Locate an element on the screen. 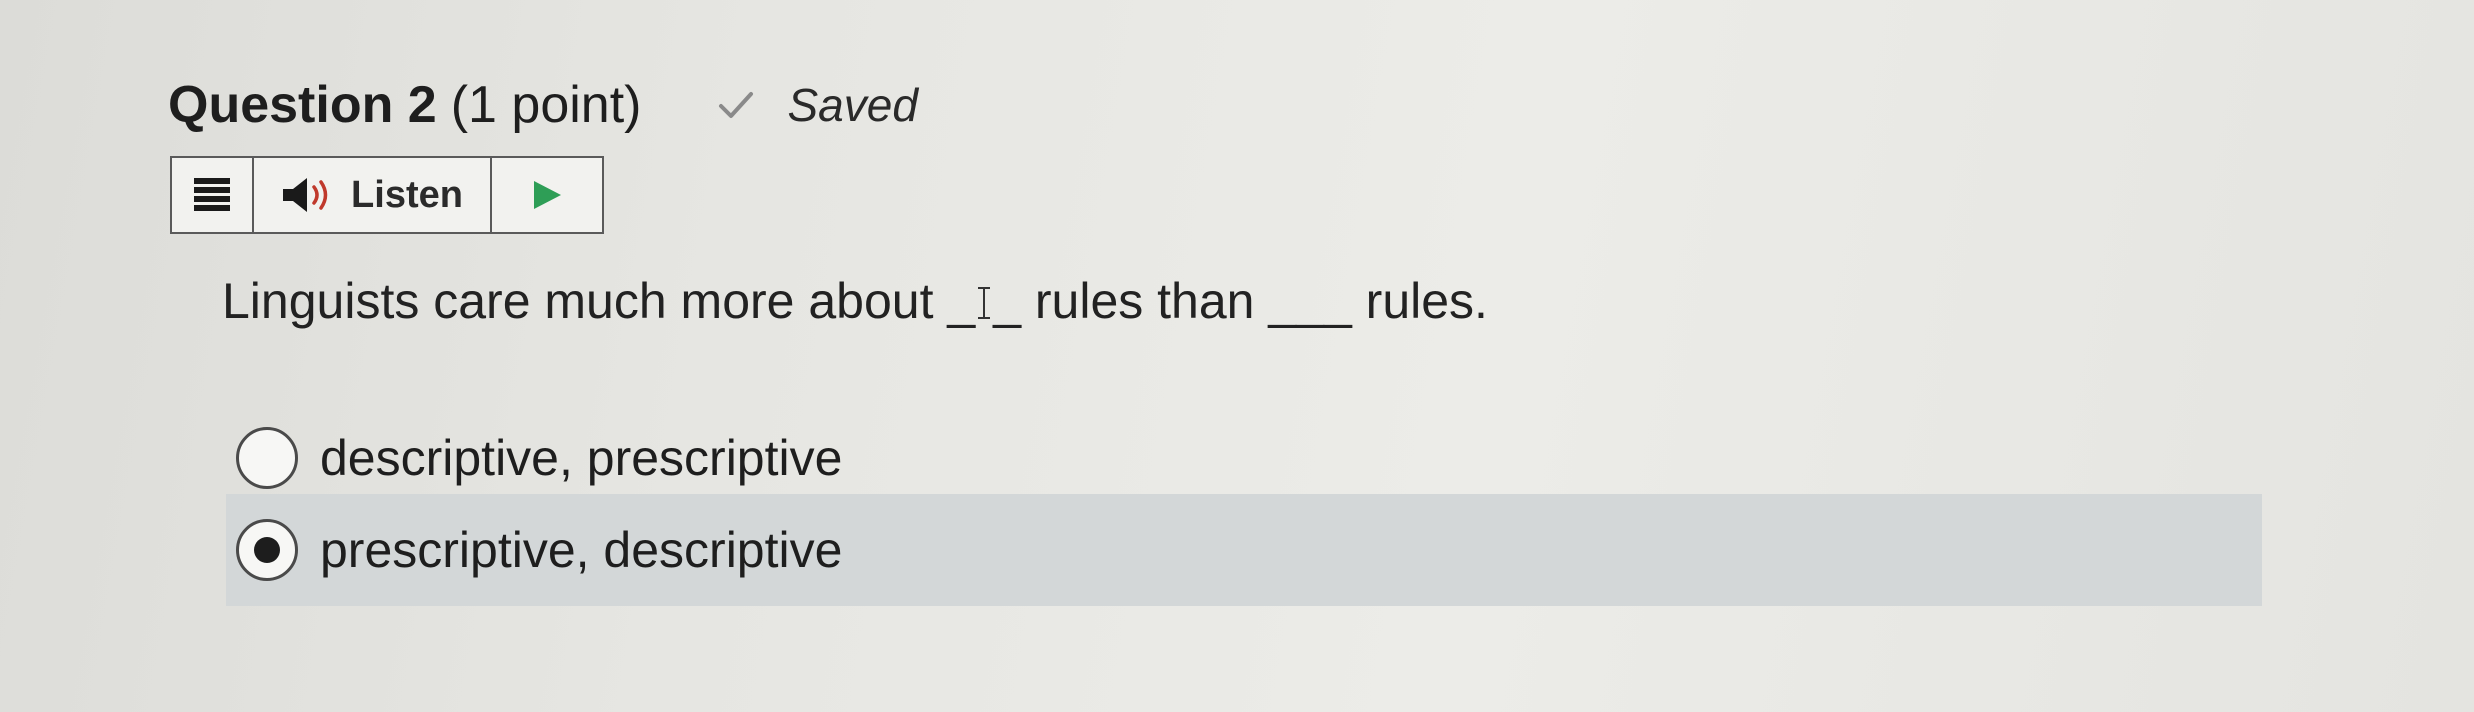  play-icon is located at coordinates (547, 195).